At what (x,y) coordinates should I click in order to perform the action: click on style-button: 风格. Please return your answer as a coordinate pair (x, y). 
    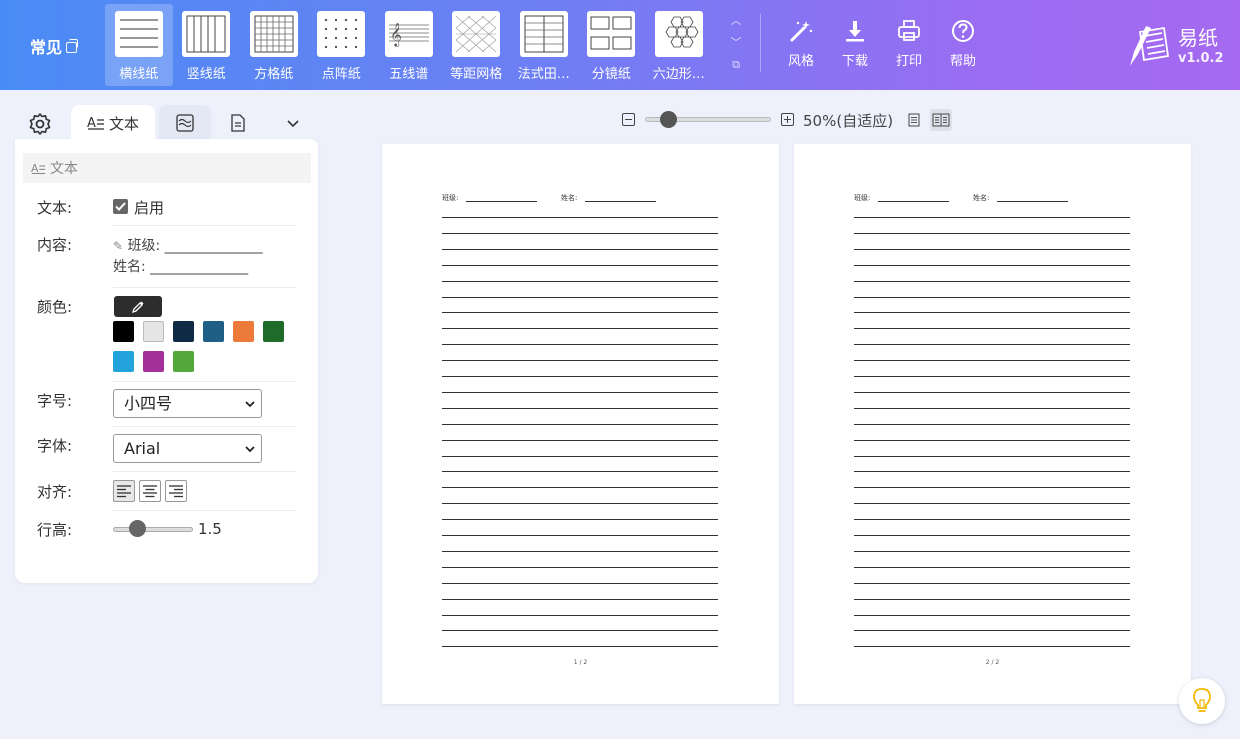
    Looking at the image, I should click on (801, 43).